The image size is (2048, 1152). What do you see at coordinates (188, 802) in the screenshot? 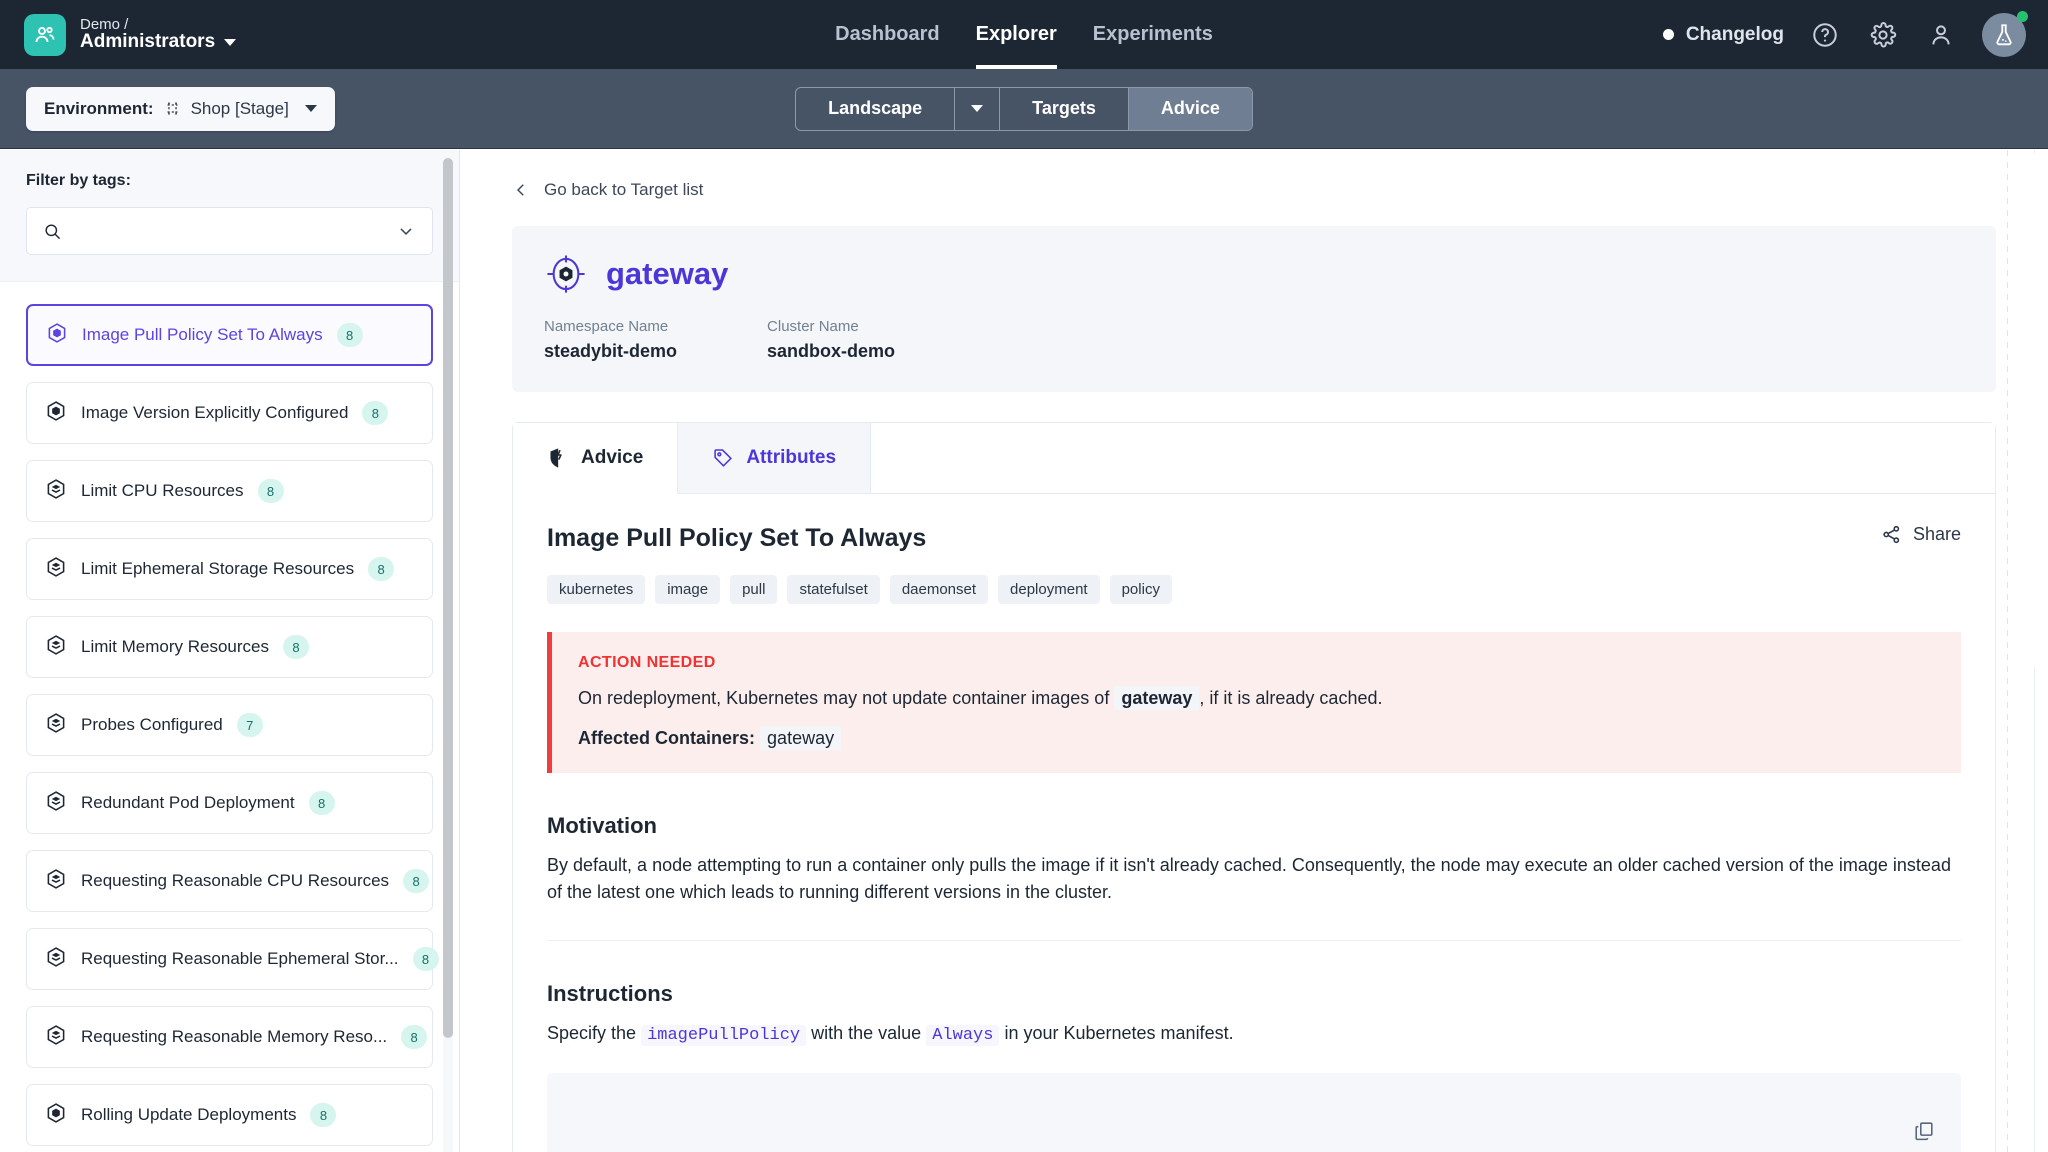
I see `advice-item-label: Redundant Pod Deployment` at bounding box center [188, 802].